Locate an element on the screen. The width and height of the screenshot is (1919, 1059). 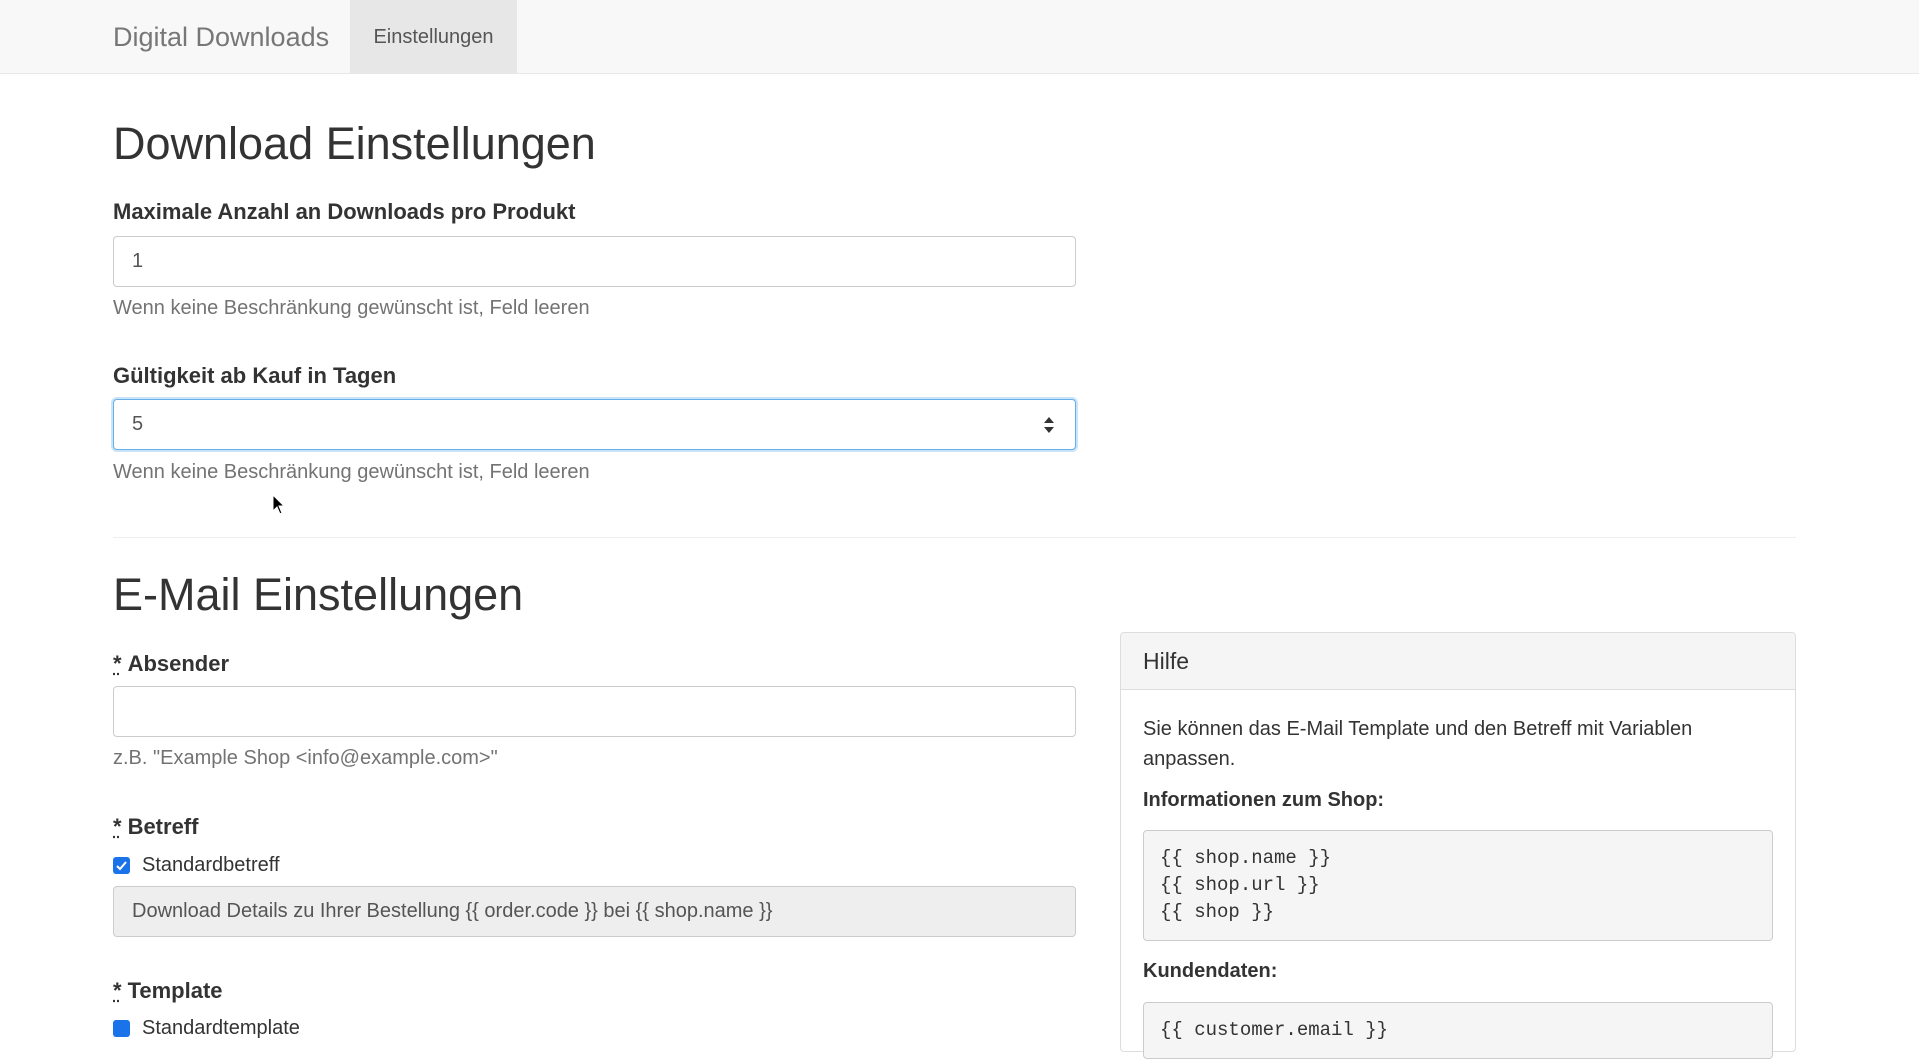
default-template-checkbox is located at coordinates (121, 1028).